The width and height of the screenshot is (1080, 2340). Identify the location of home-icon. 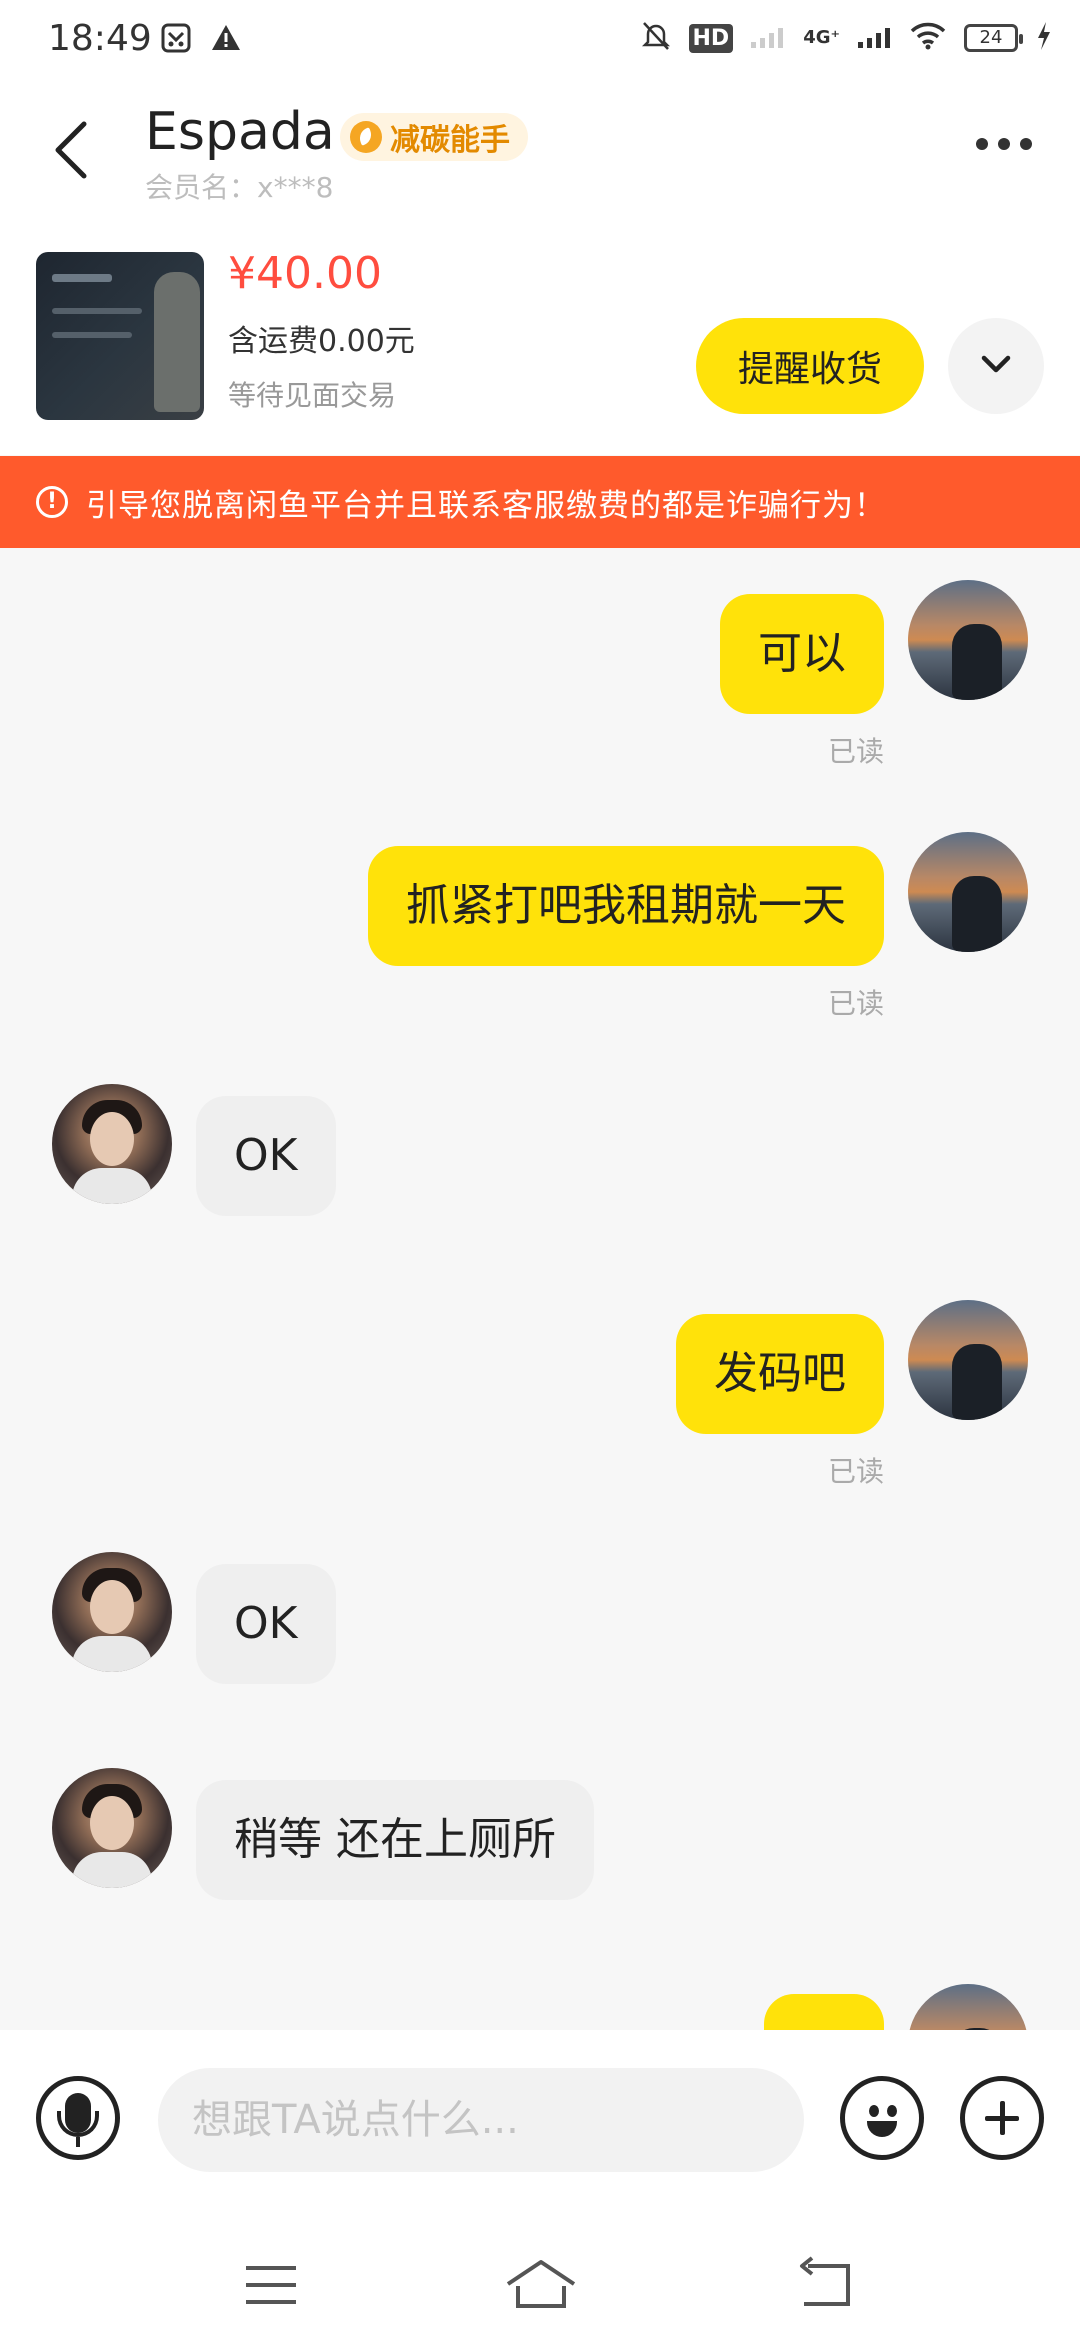
(541, 2285).